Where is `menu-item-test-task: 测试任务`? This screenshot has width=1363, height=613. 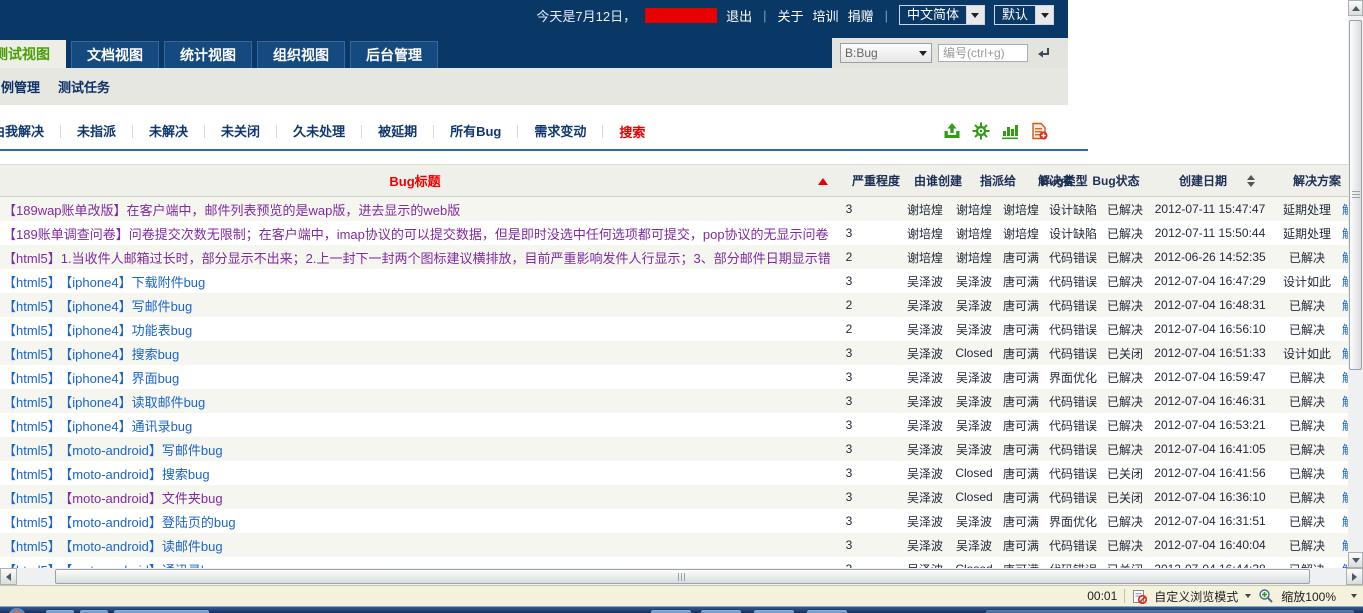 menu-item-test-task: 测试任务 is located at coordinates (84, 86).